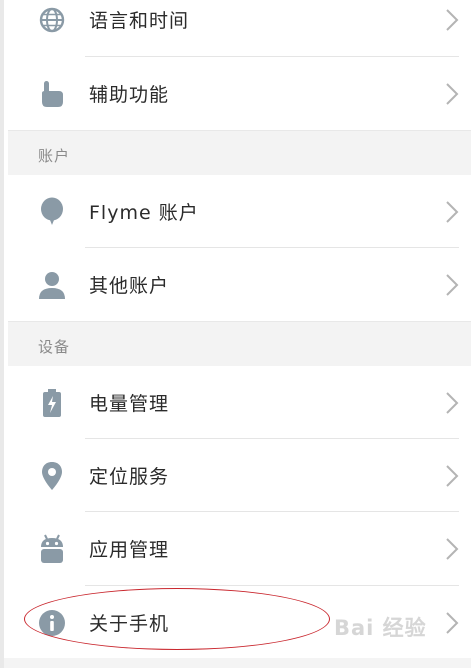 The width and height of the screenshot is (471, 668). I want to click on info-icon, so click(52, 623).